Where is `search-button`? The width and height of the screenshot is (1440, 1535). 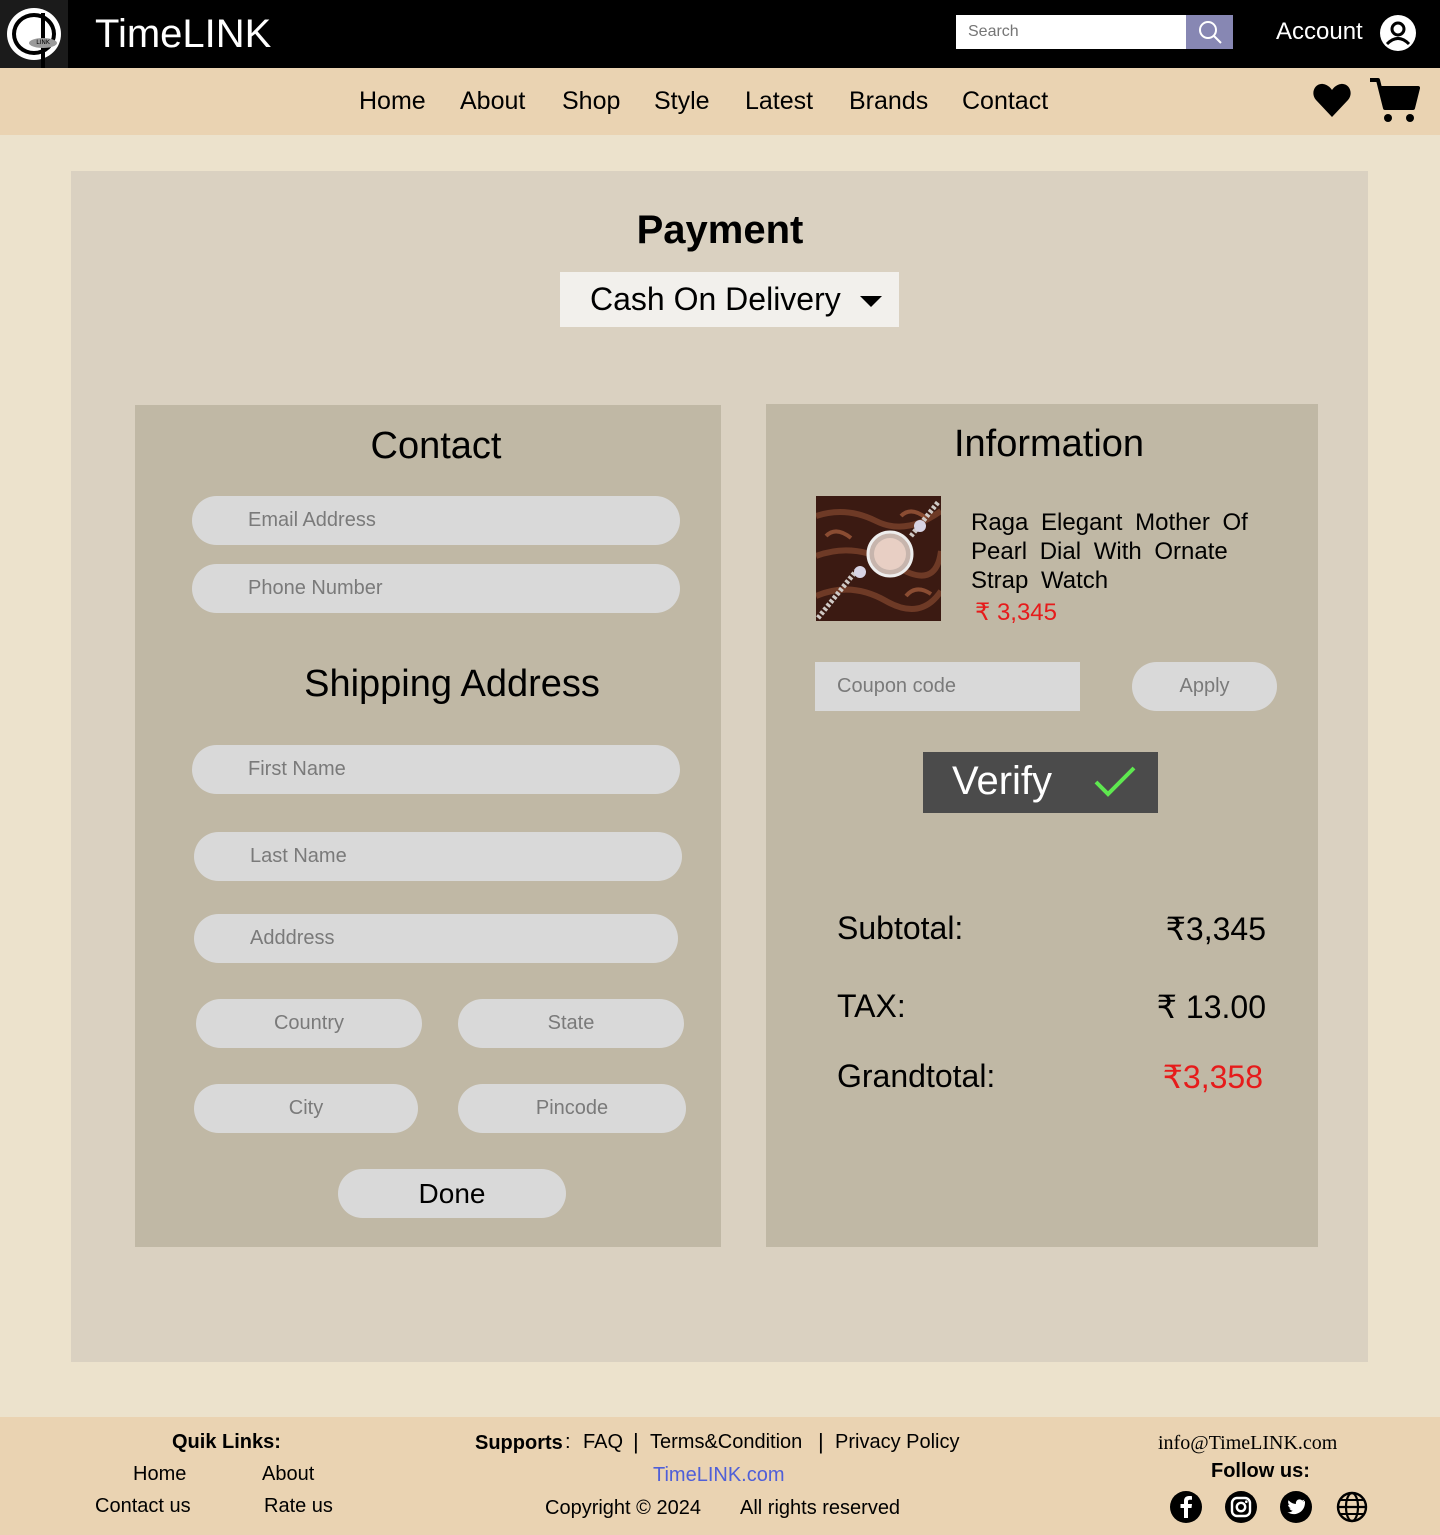
search-button is located at coordinates (1209, 32).